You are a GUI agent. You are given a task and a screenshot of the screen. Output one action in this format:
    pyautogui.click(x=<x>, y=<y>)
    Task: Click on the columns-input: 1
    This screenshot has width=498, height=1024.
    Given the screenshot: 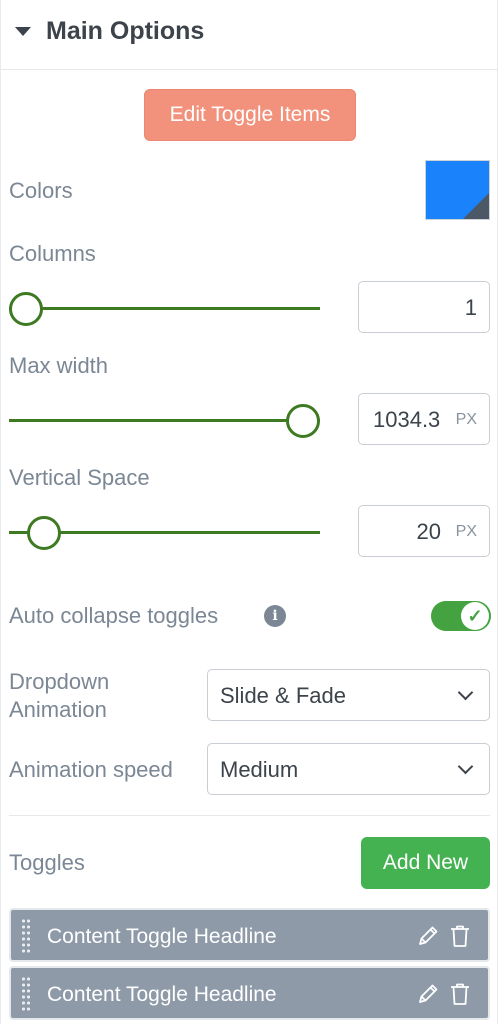 What is the action you would take?
    pyautogui.click(x=424, y=307)
    